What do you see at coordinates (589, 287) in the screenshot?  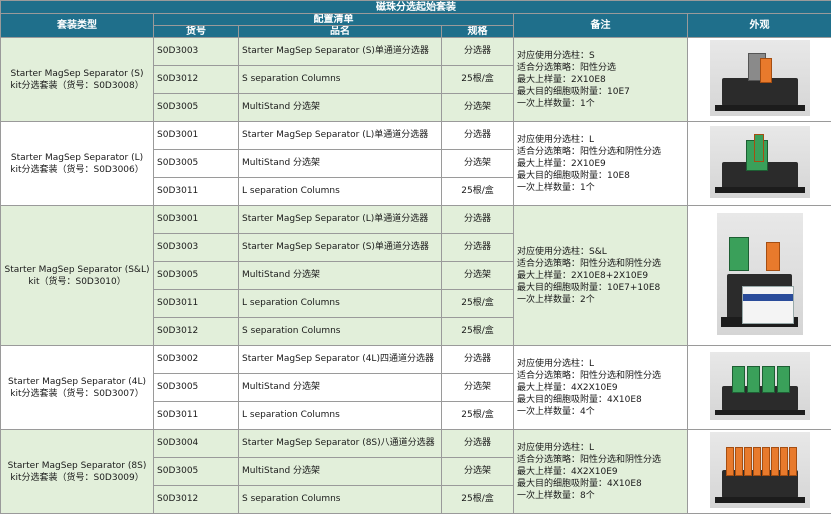 I see `remark-line: 最大目的细胞吸附量：10E7+10E8` at bounding box center [589, 287].